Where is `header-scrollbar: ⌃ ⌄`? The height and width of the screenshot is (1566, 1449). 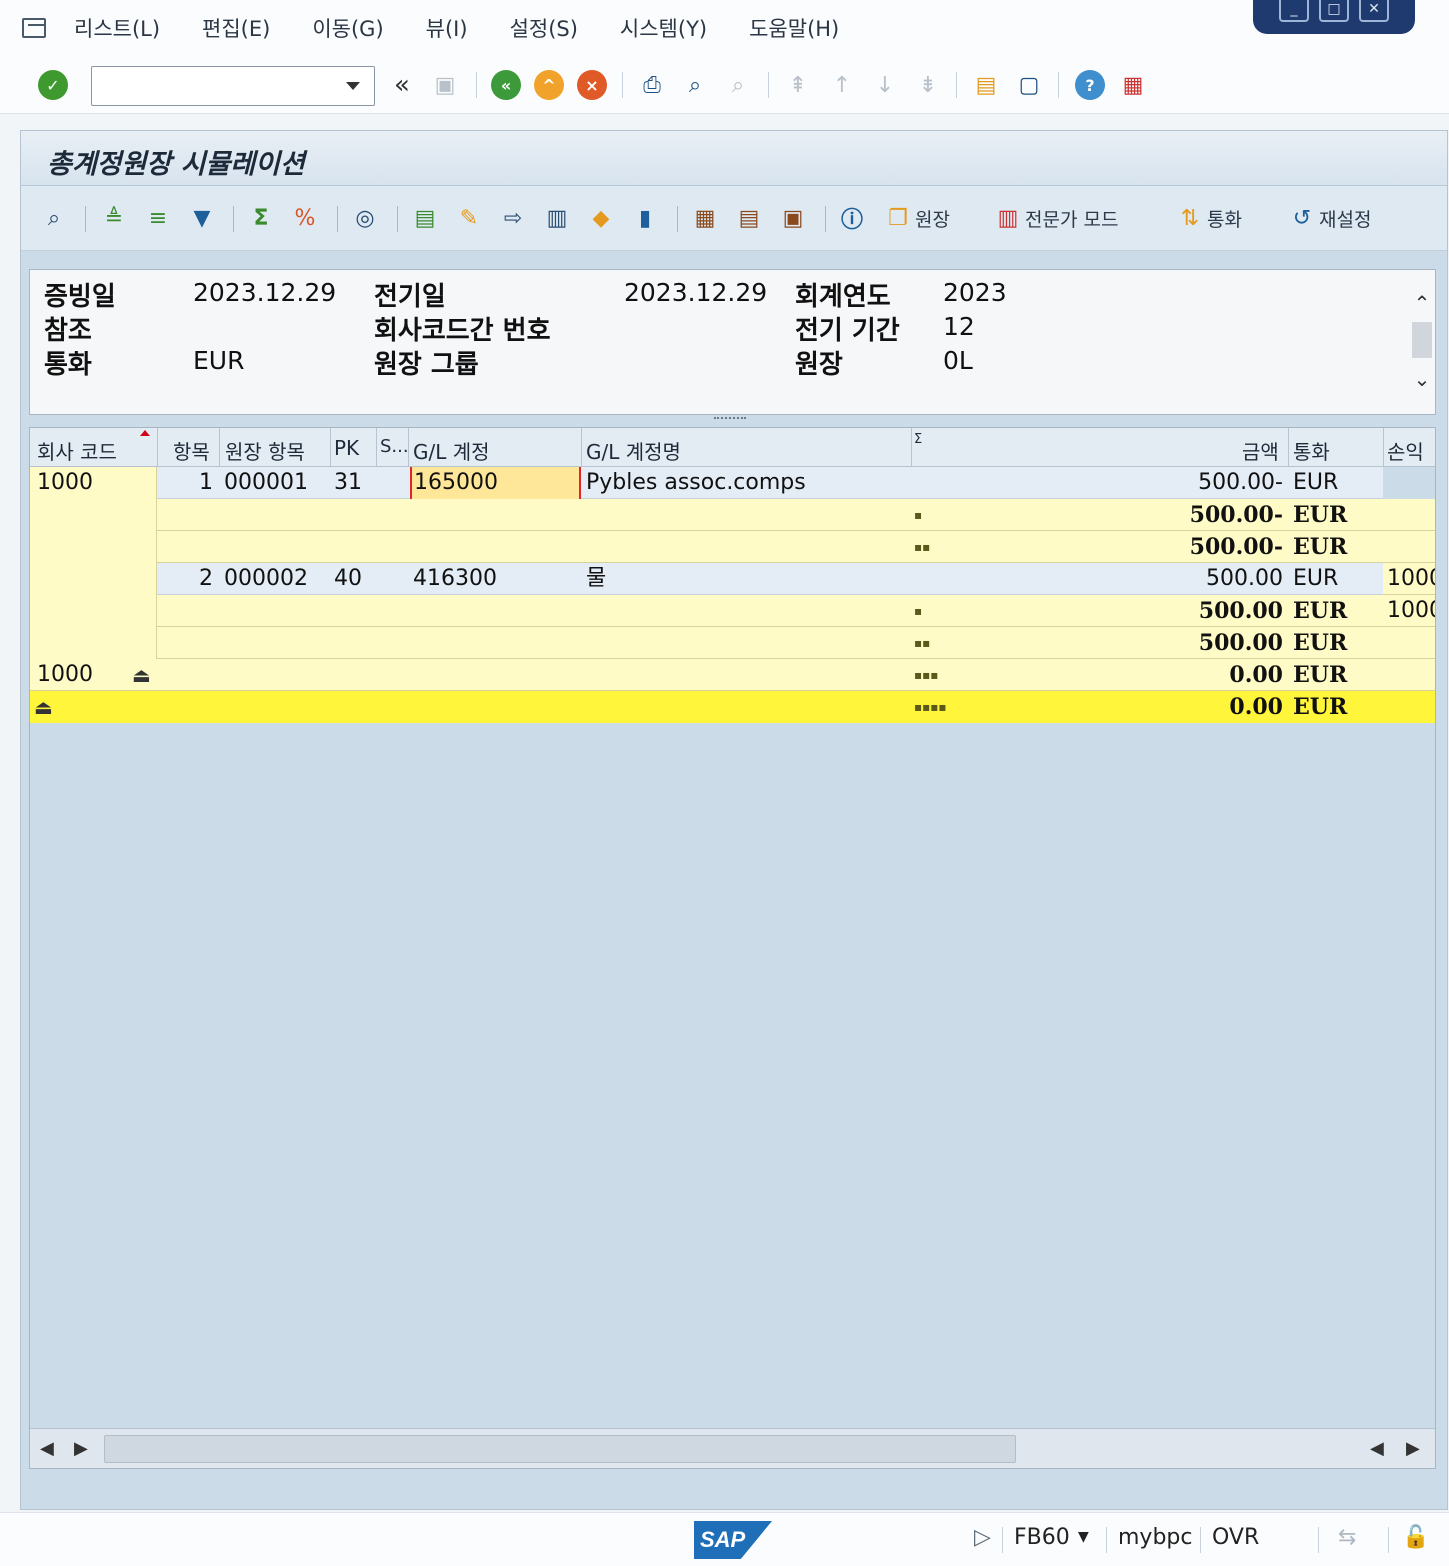 header-scrollbar: ⌃ ⌄ is located at coordinates (1422, 342).